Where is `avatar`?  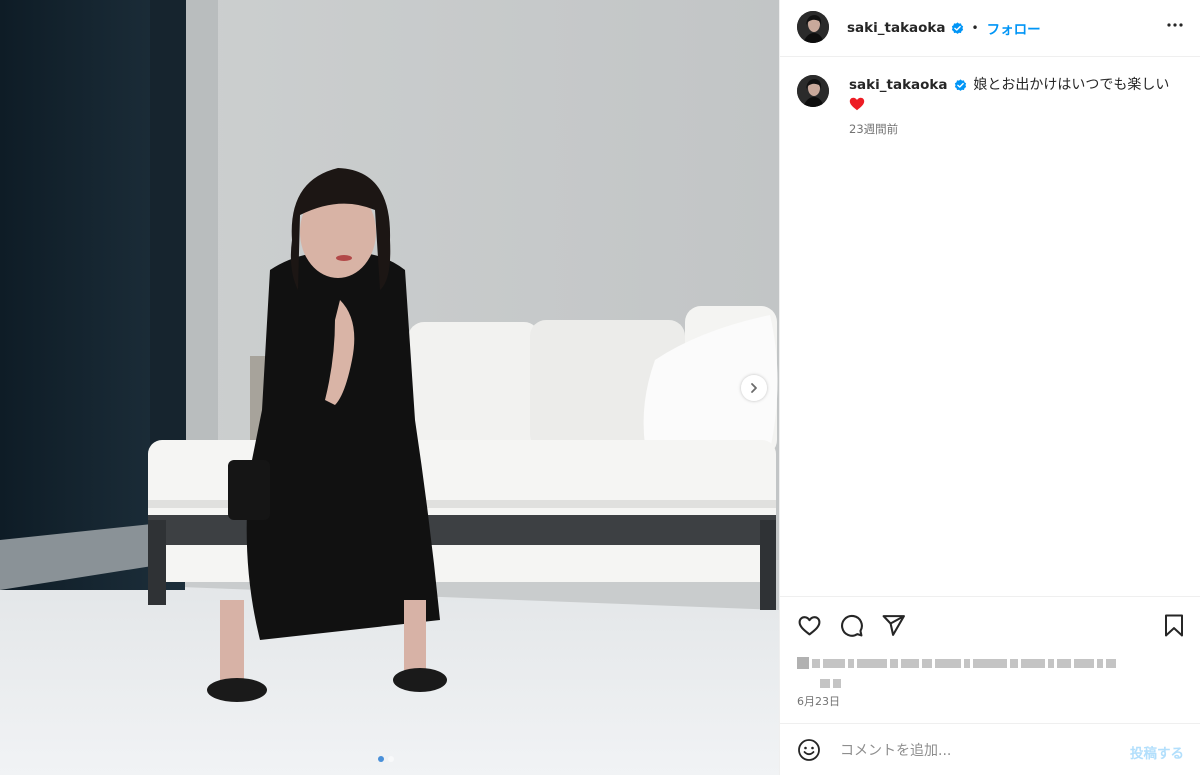 avatar is located at coordinates (813, 27).